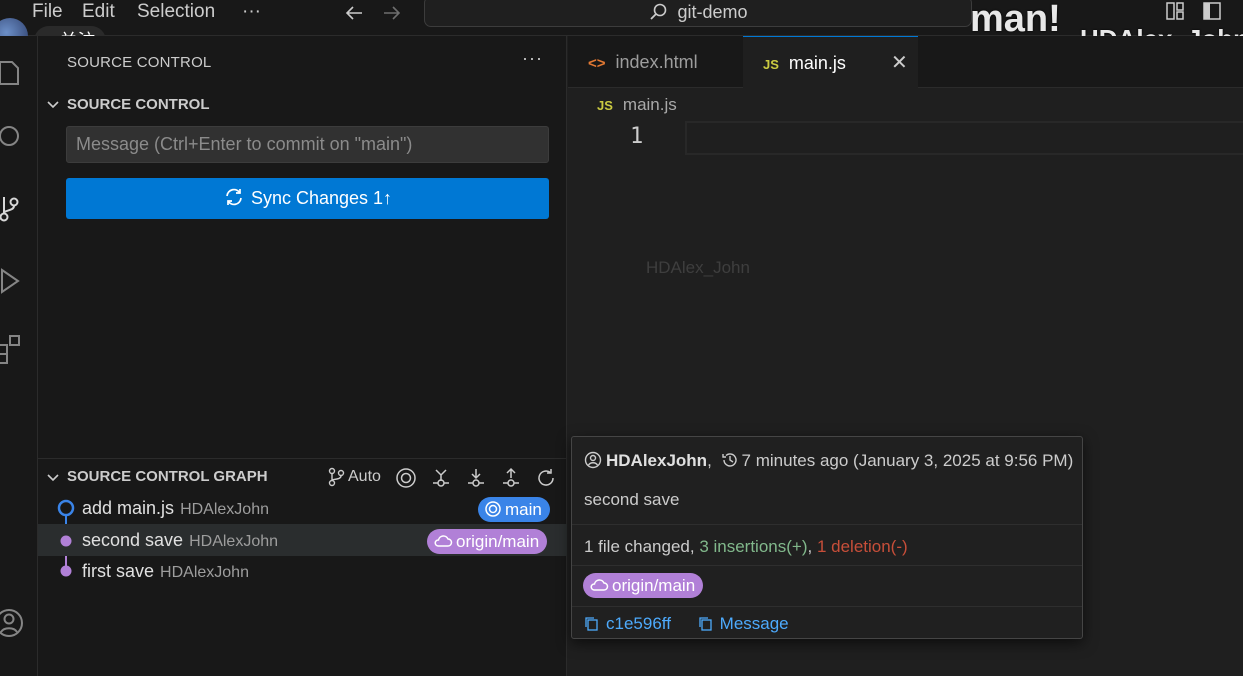  What do you see at coordinates (754, 623) in the screenshot?
I see `hover-message-link: Message` at bounding box center [754, 623].